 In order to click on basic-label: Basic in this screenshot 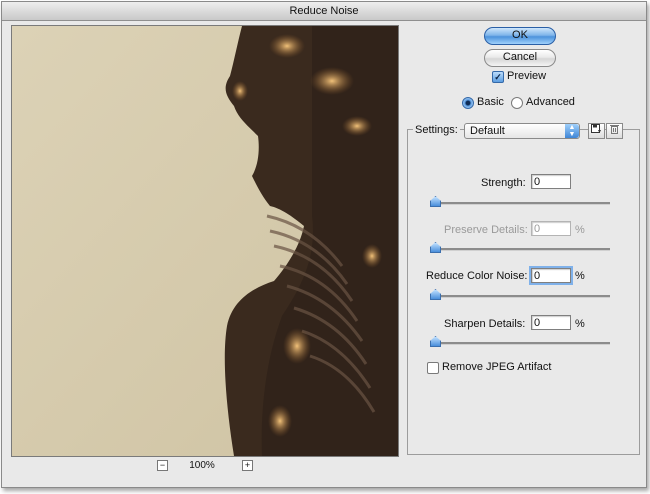, I will do `click(490, 102)`.